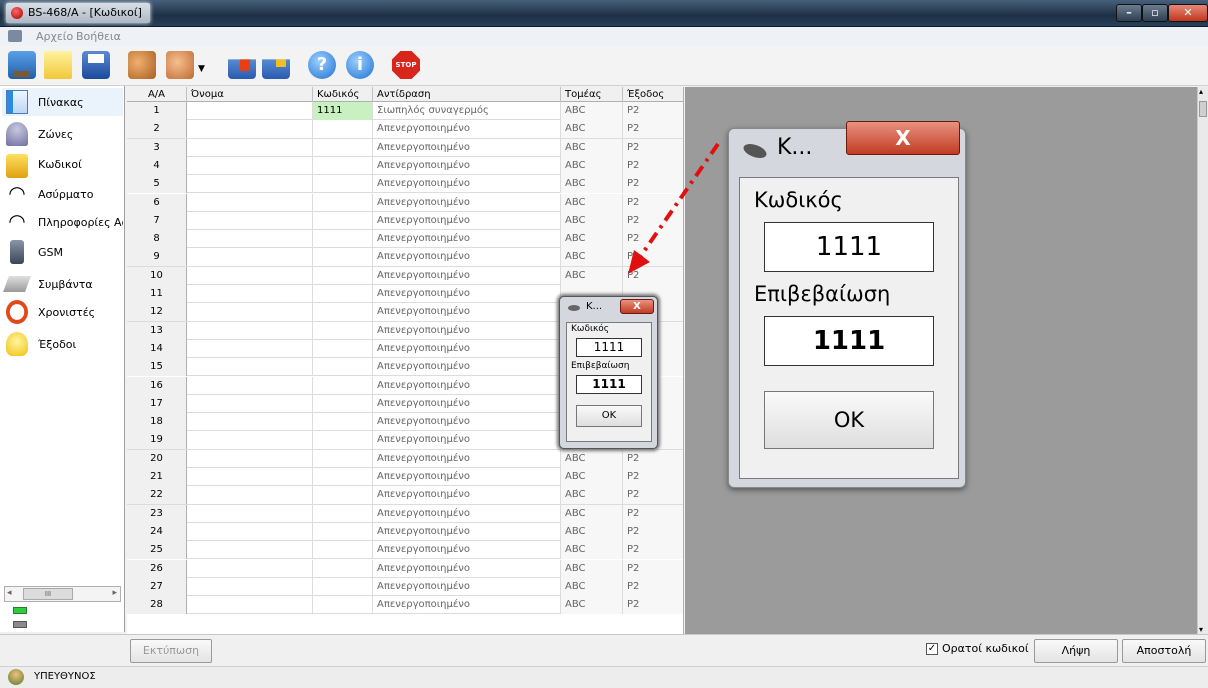  What do you see at coordinates (405, 147) in the screenshot?
I see `table-row: 3 Απενεργοποιημένο ABC P2` at bounding box center [405, 147].